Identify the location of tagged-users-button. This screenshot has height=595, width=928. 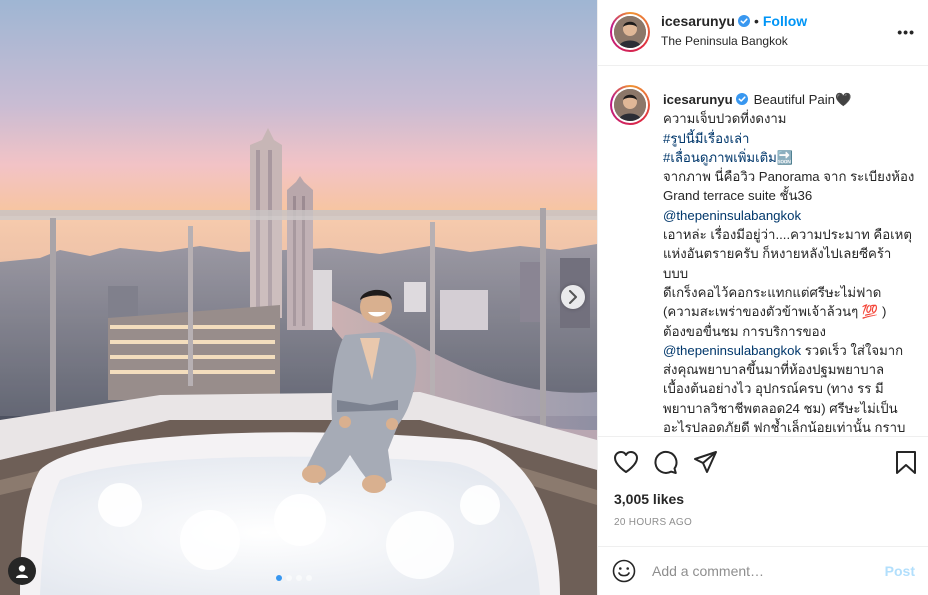
(22, 571).